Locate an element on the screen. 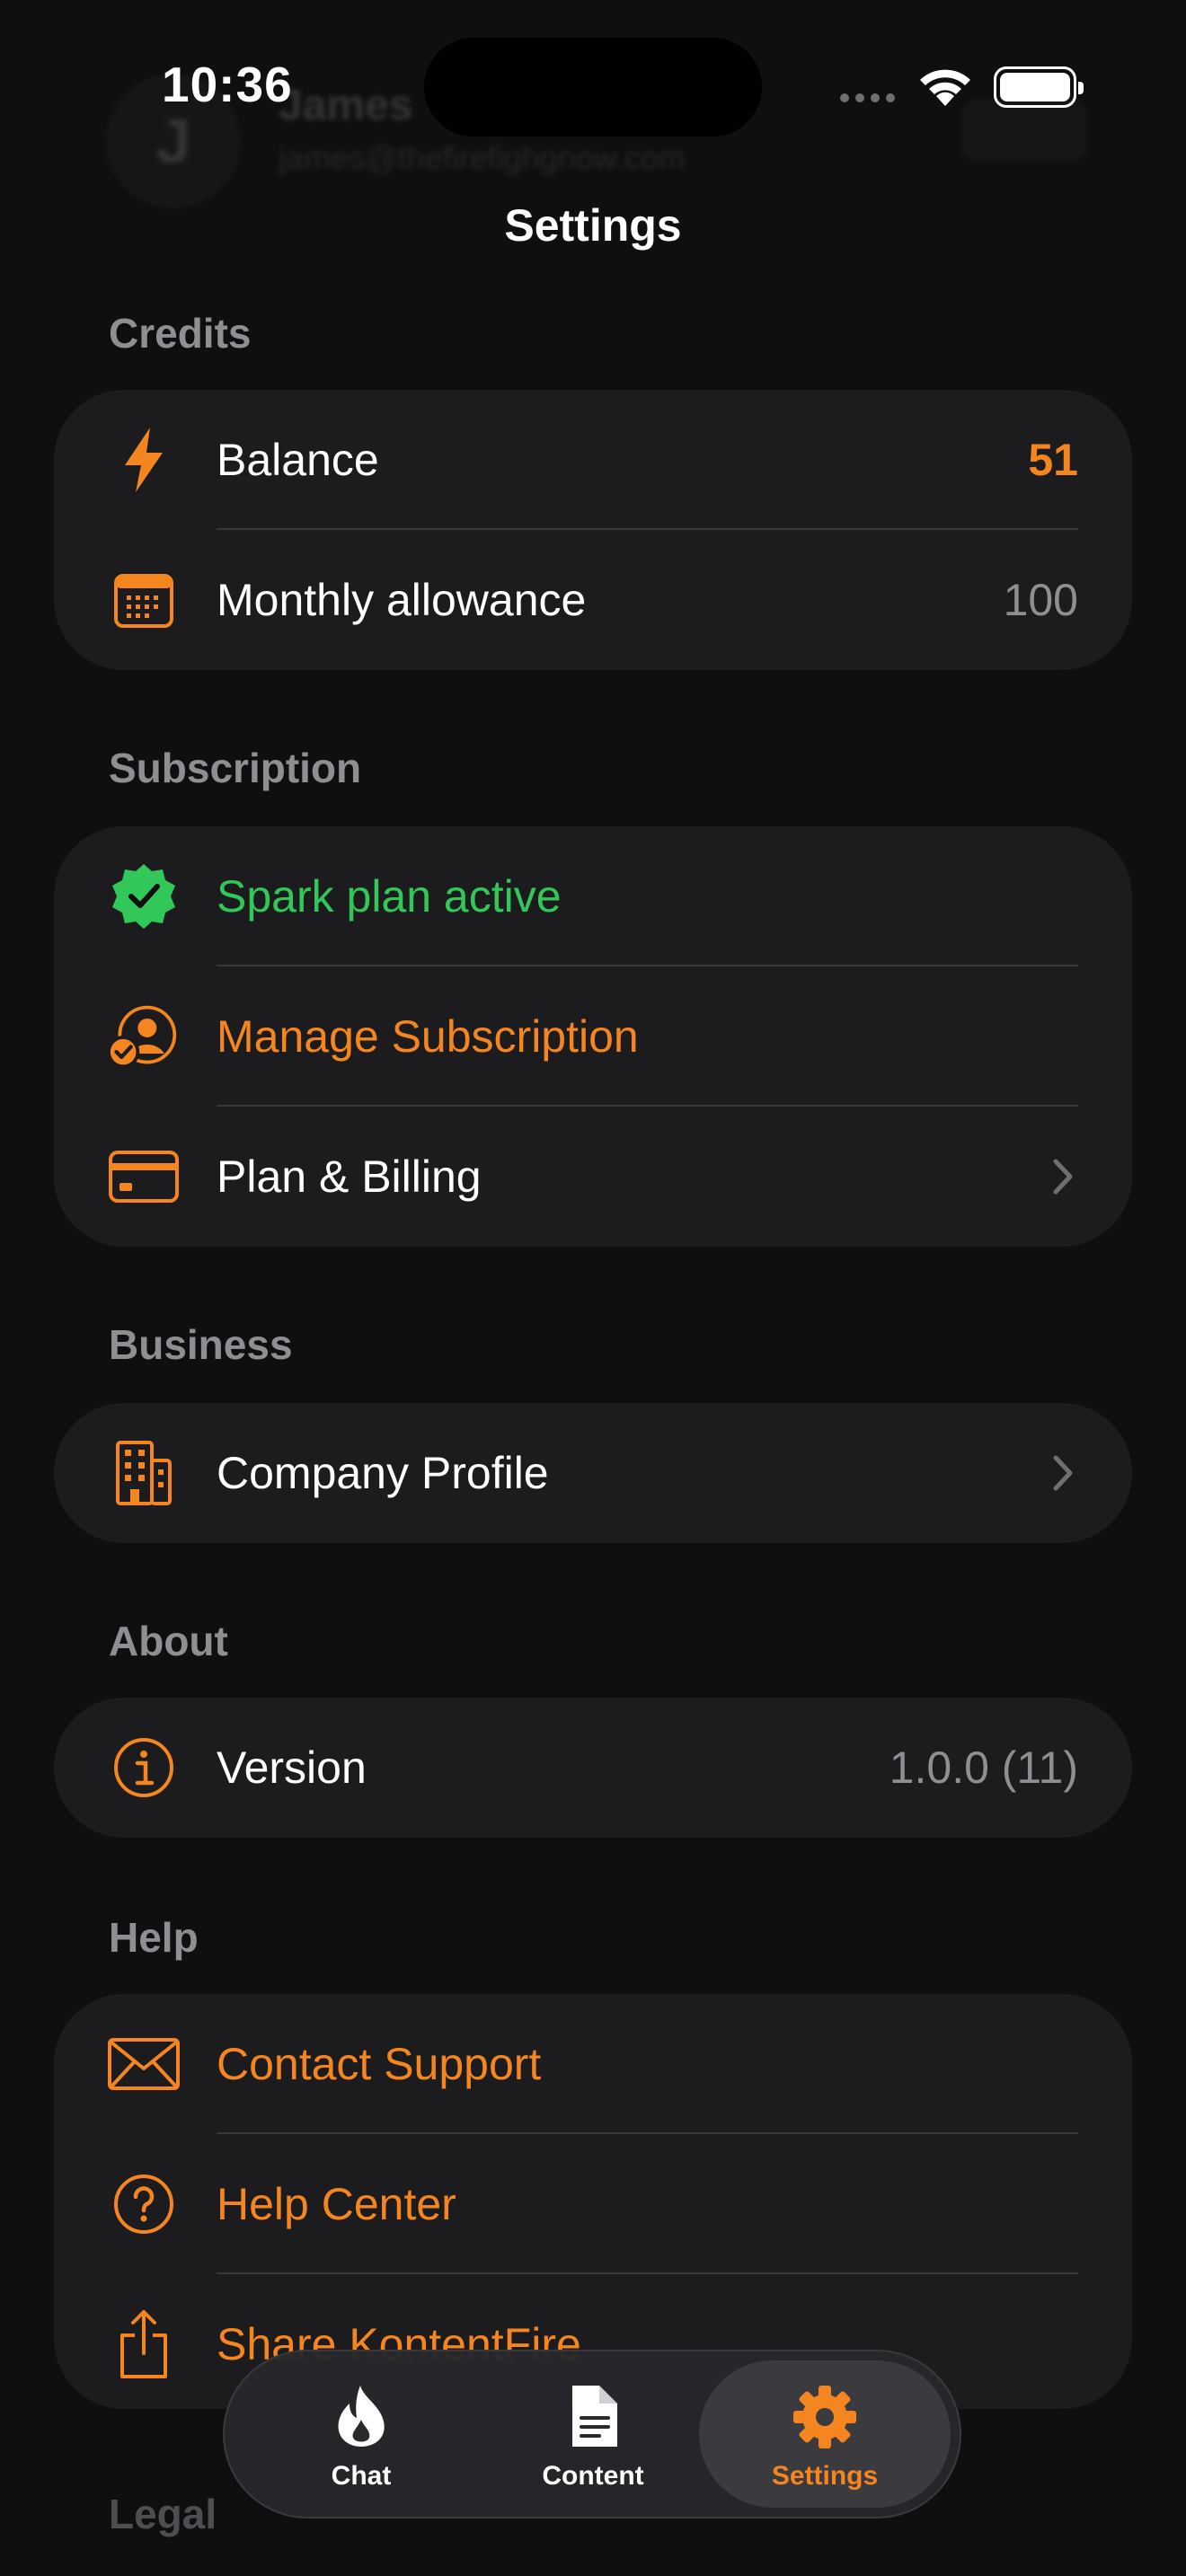 This screenshot has height=2576, width=1186. section-header-about: About is located at coordinates (168, 1641).